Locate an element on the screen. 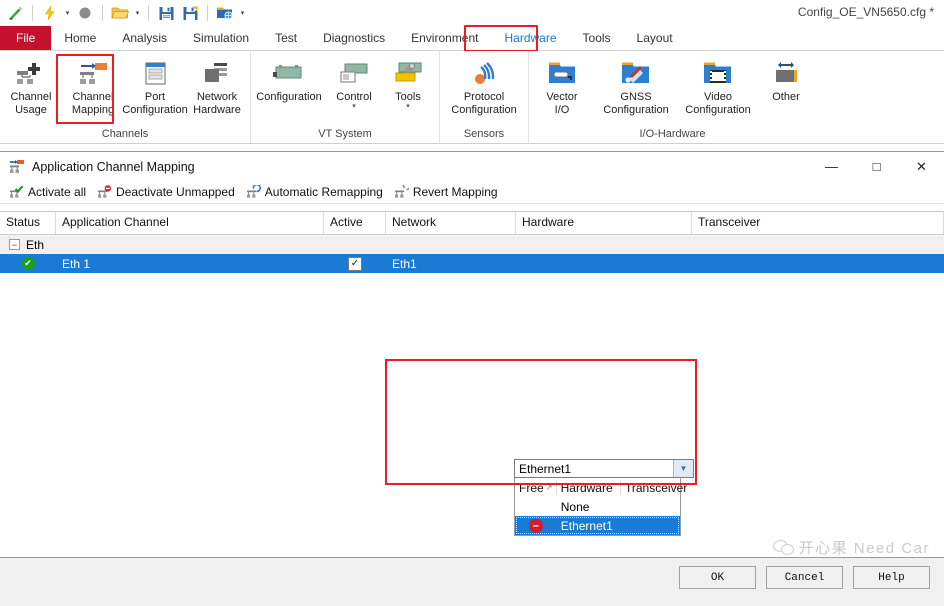 The image size is (944, 606). column-header-hardware: Hardware is located at coordinates (604, 223).